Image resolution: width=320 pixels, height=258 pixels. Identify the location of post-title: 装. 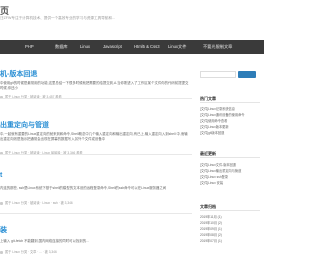
(3, 230).